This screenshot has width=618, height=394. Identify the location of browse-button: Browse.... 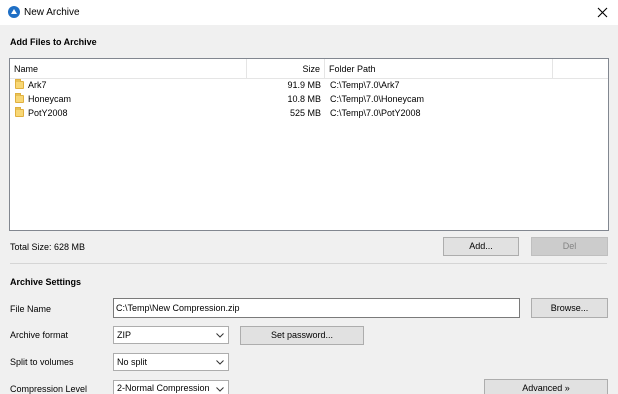
(569, 308).